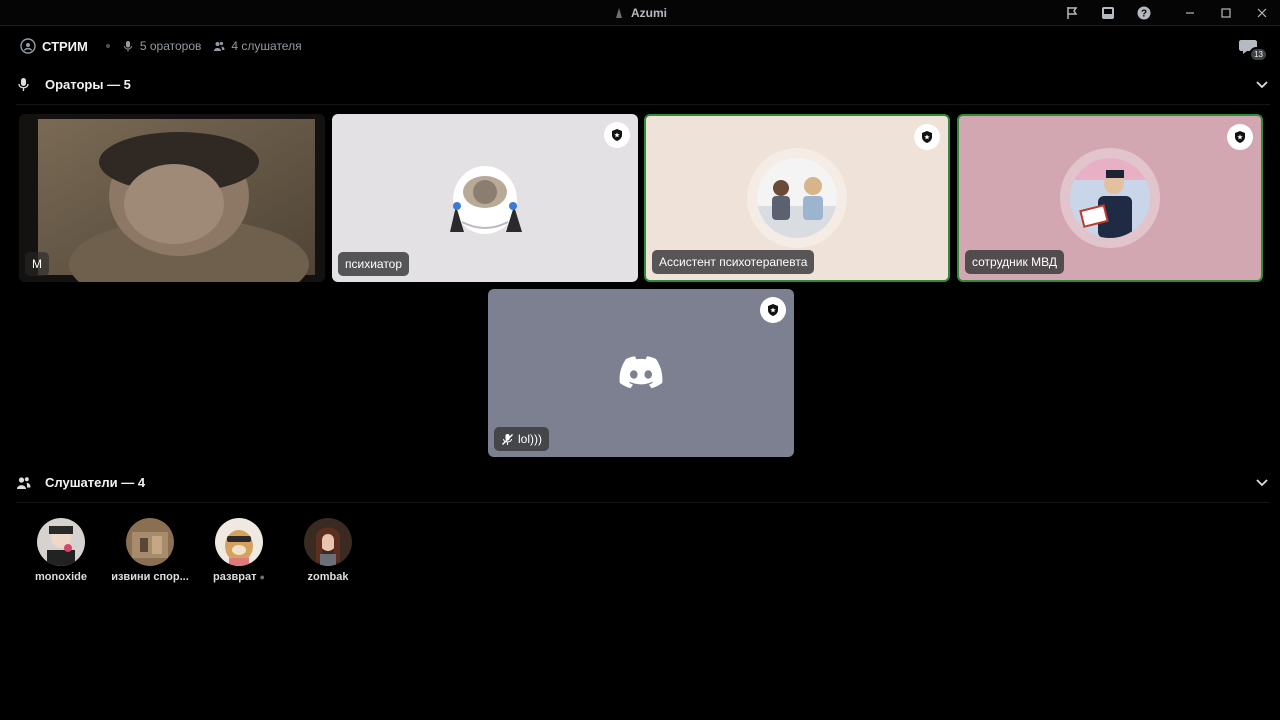 Image resolution: width=1280 pixels, height=720 pixels. What do you see at coordinates (266, 46) in the screenshot?
I see `listeners-count: 4 слушателя` at bounding box center [266, 46].